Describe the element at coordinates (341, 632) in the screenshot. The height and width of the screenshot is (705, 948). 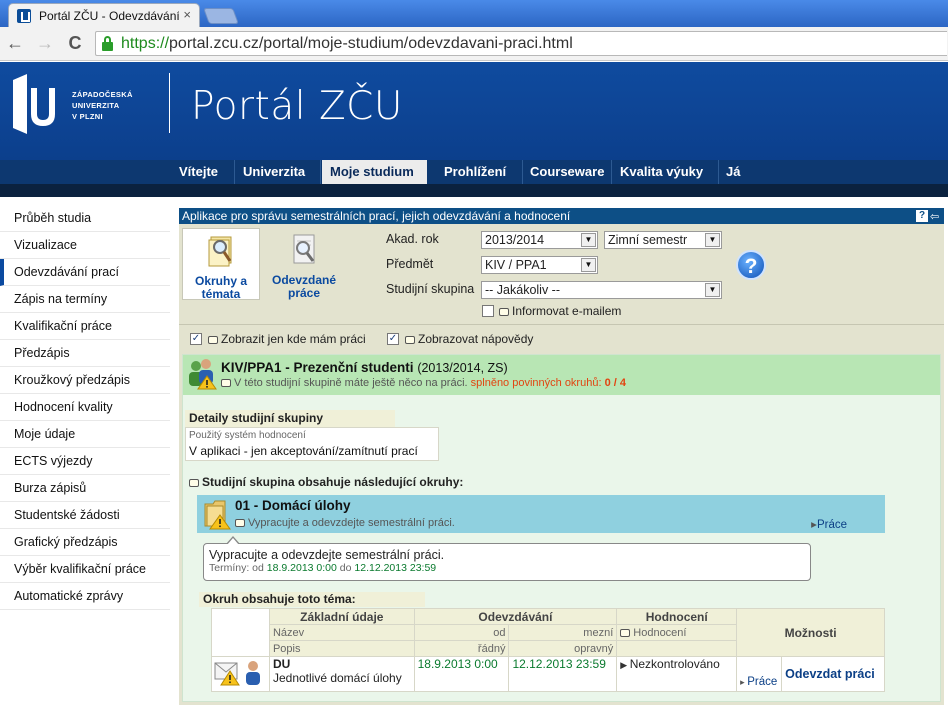
I see `col-nazev: Název` at that location.